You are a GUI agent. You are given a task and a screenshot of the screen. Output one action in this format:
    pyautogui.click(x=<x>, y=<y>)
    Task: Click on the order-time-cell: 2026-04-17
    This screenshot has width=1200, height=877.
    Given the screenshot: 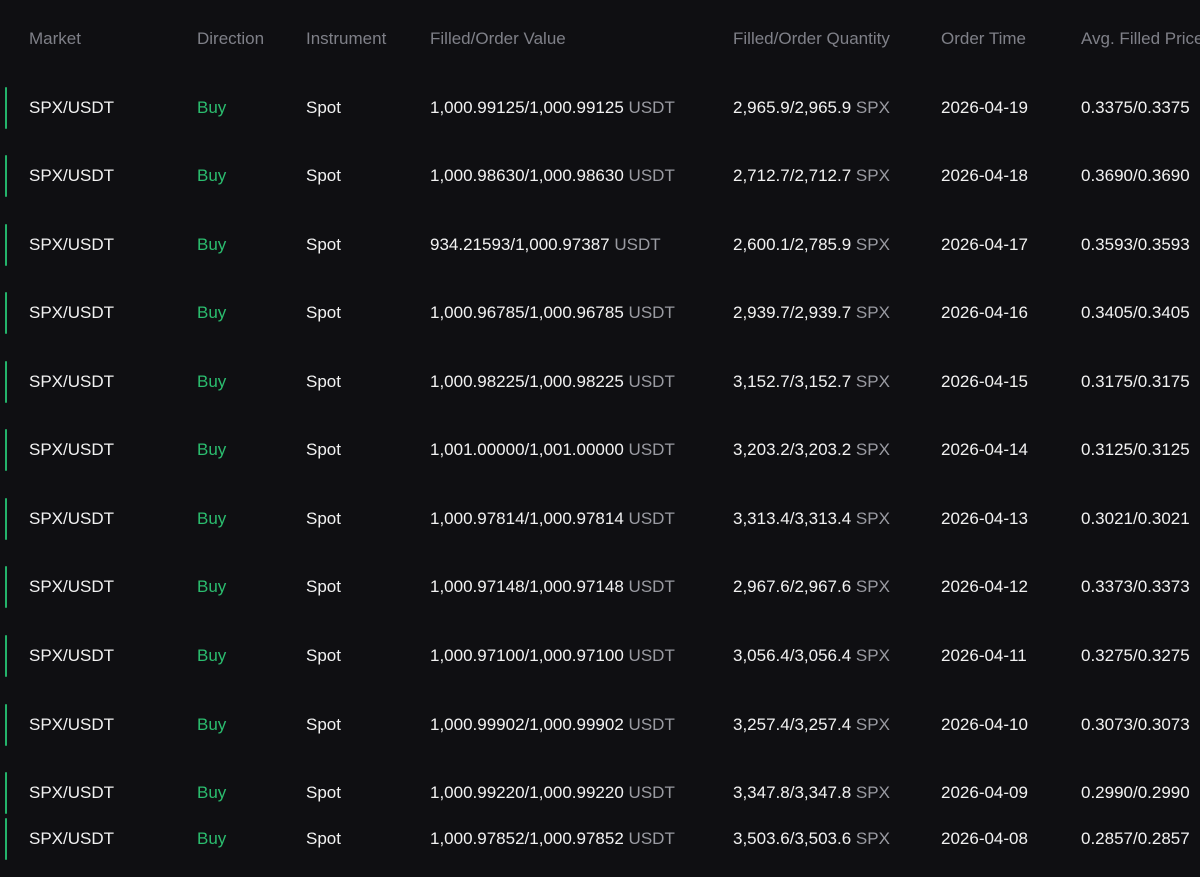 What is the action you would take?
    pyautogui.click(x=984, y=244)
    